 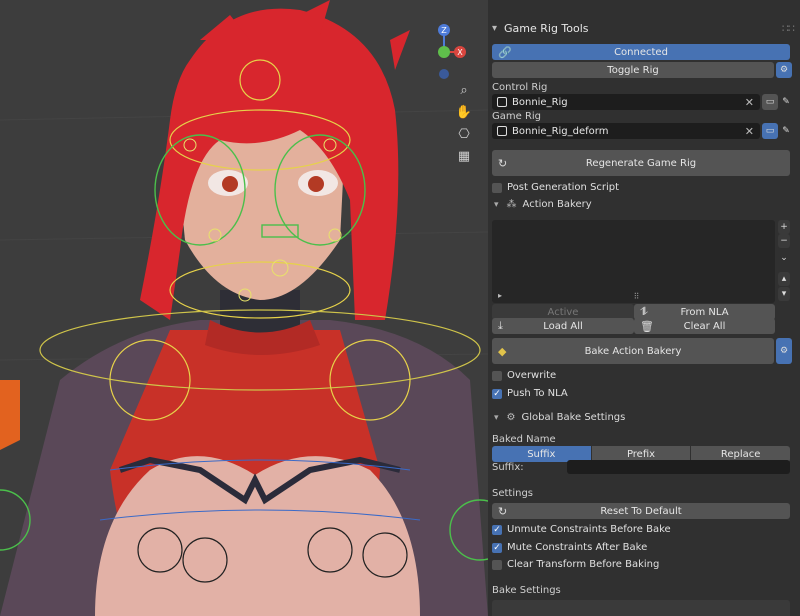 I want to click on push-to-nla-checkbox: ✓ Push To NLA, so click(x=530, y=393).